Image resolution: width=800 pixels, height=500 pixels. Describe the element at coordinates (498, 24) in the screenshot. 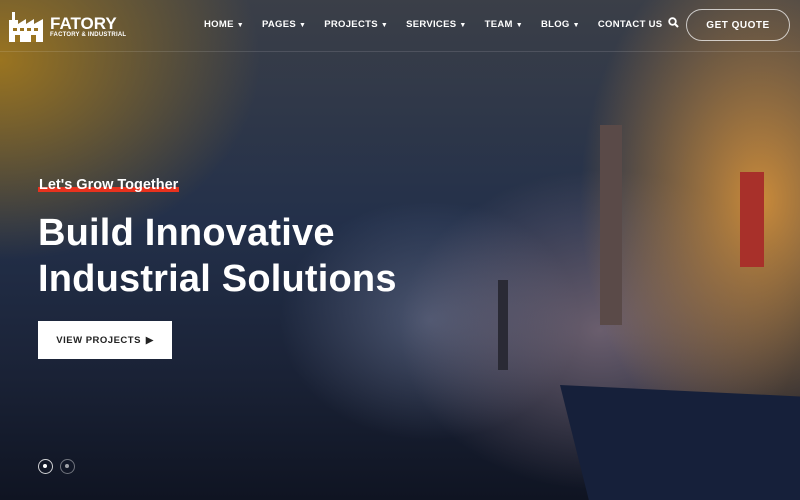

I see `nav-label: TEAM` at that location.